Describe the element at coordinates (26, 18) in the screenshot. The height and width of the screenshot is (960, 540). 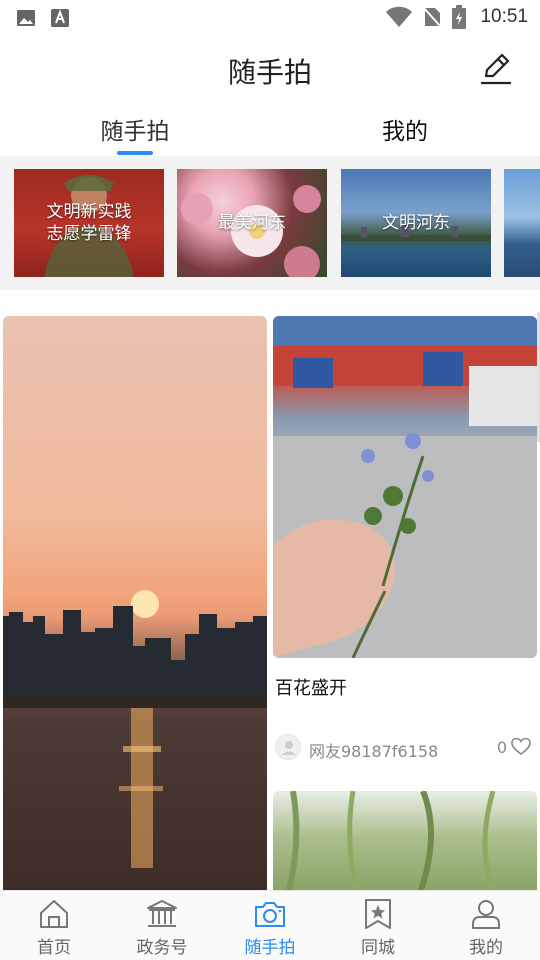
I see `image-notification-icon` at that location.